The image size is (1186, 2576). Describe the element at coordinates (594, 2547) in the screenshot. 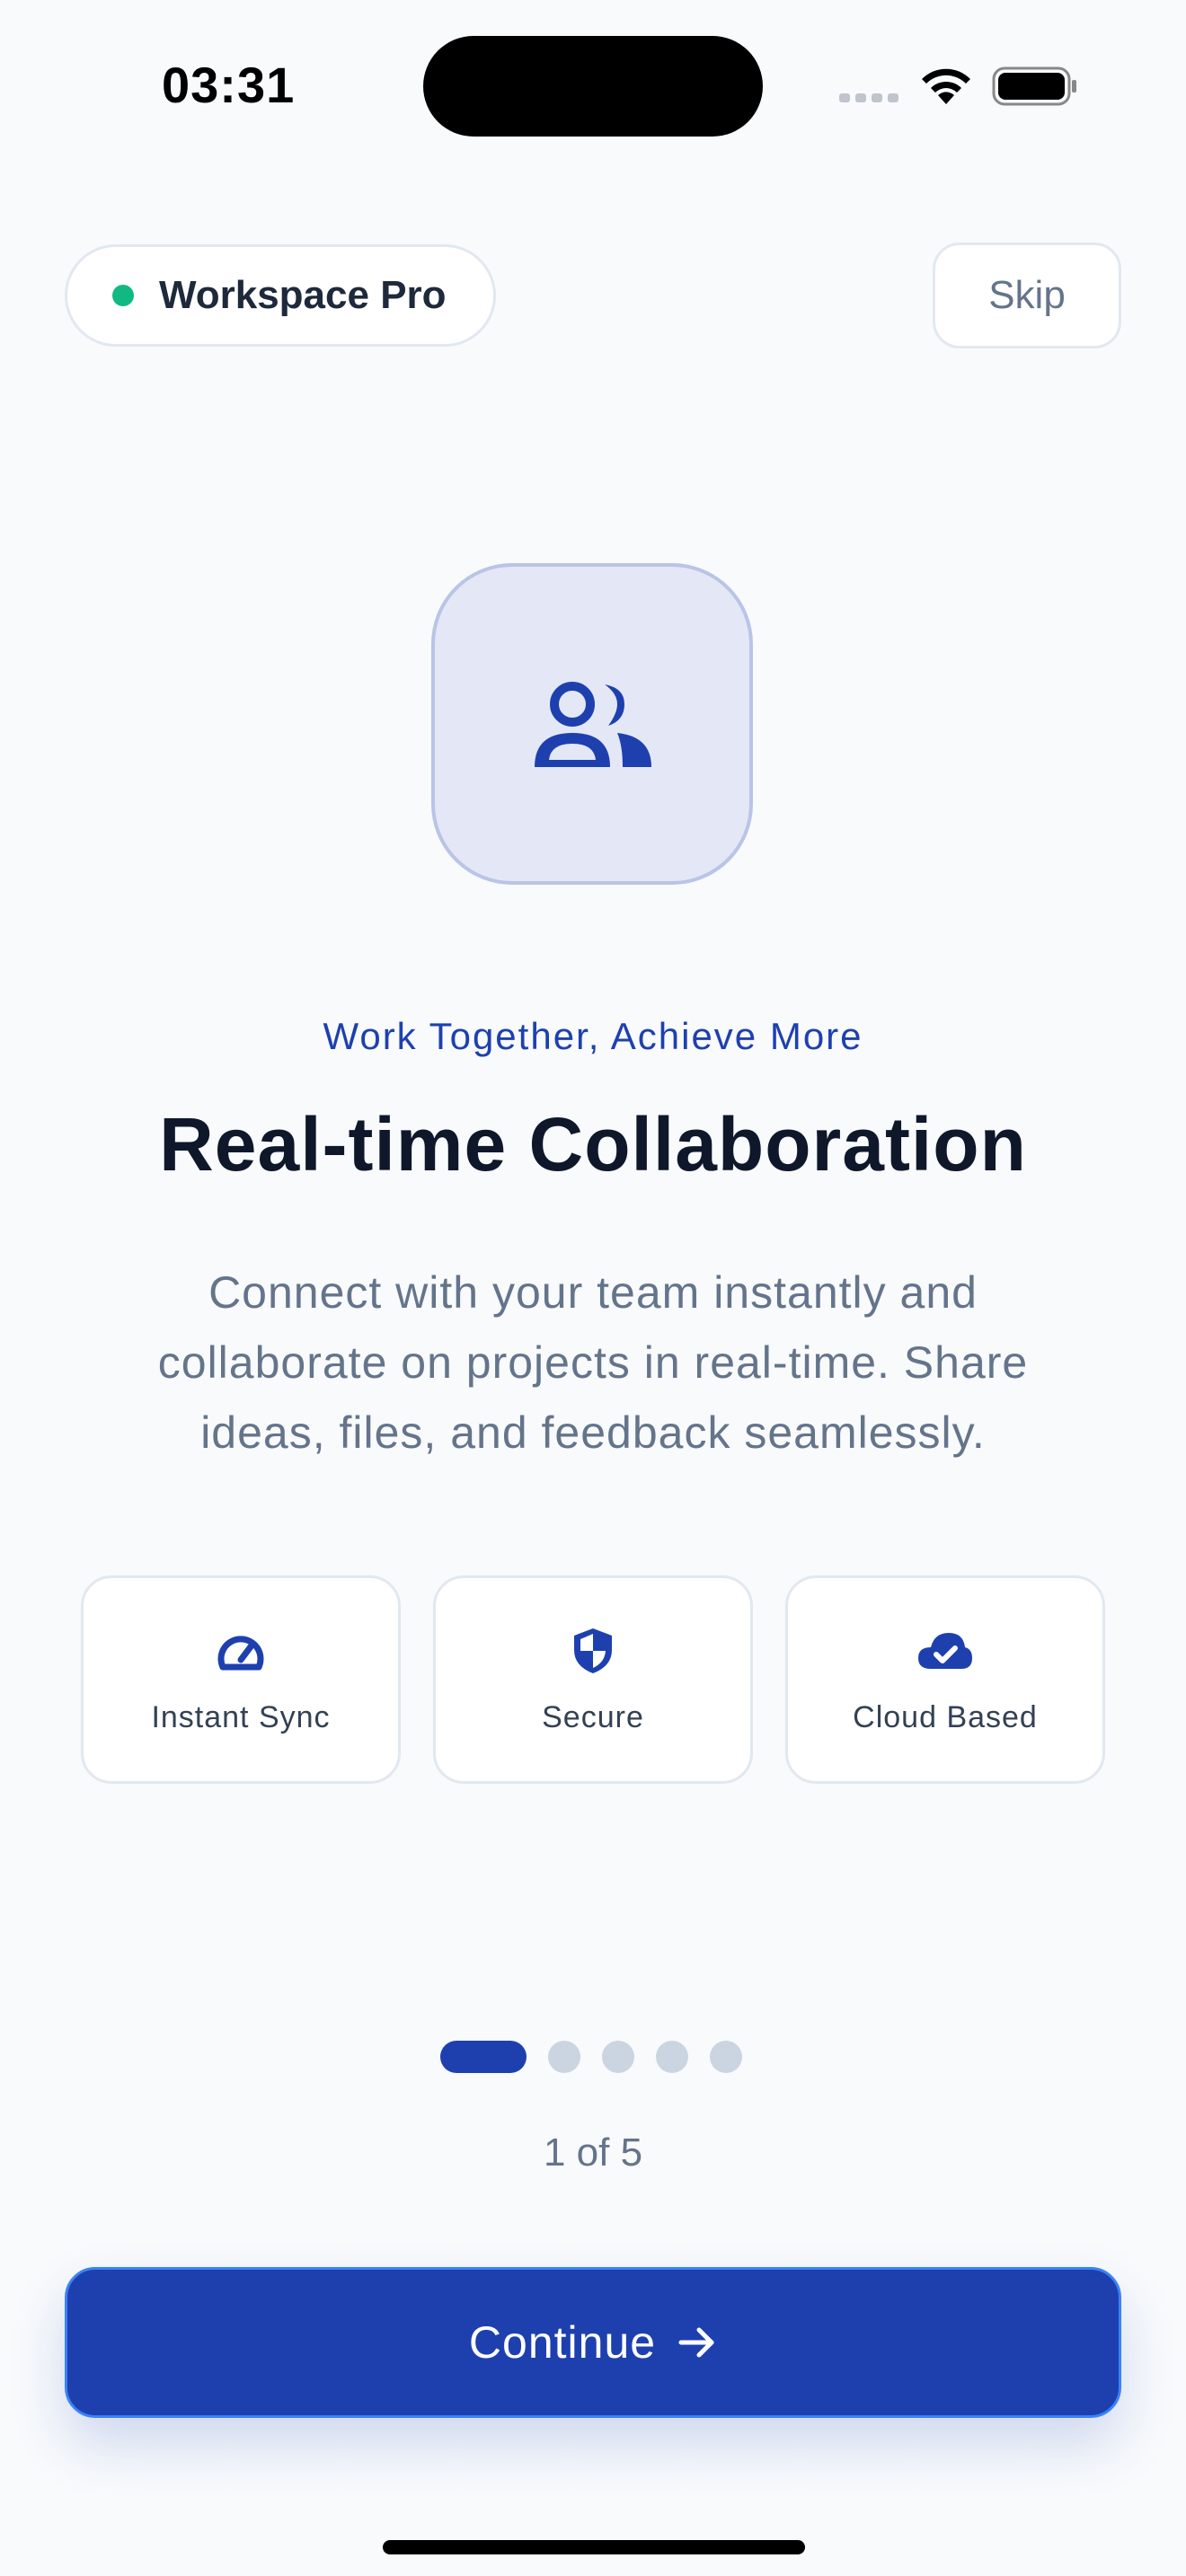

I see `home-indicator` at that location.